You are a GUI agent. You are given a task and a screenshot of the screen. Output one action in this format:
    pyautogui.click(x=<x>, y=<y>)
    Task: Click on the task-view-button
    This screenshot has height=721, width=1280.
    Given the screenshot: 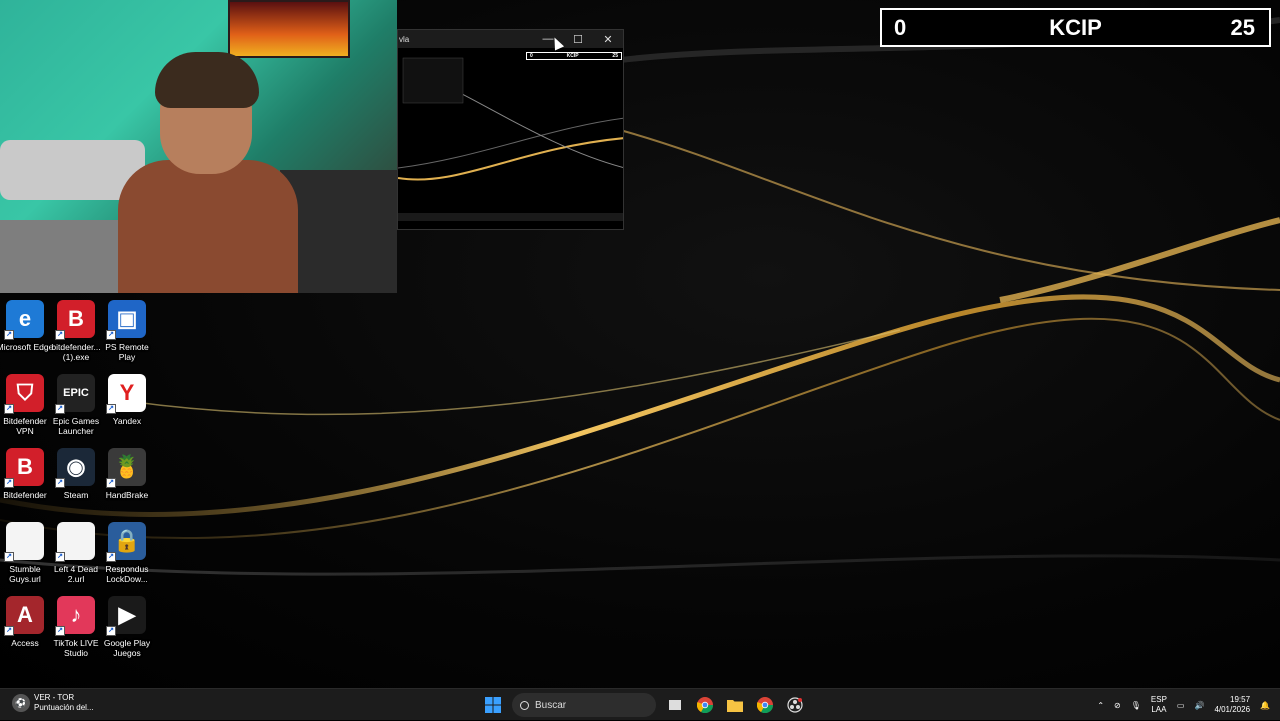 What is the action you would take?
    pyautogui.click(x=675, y=705)
    